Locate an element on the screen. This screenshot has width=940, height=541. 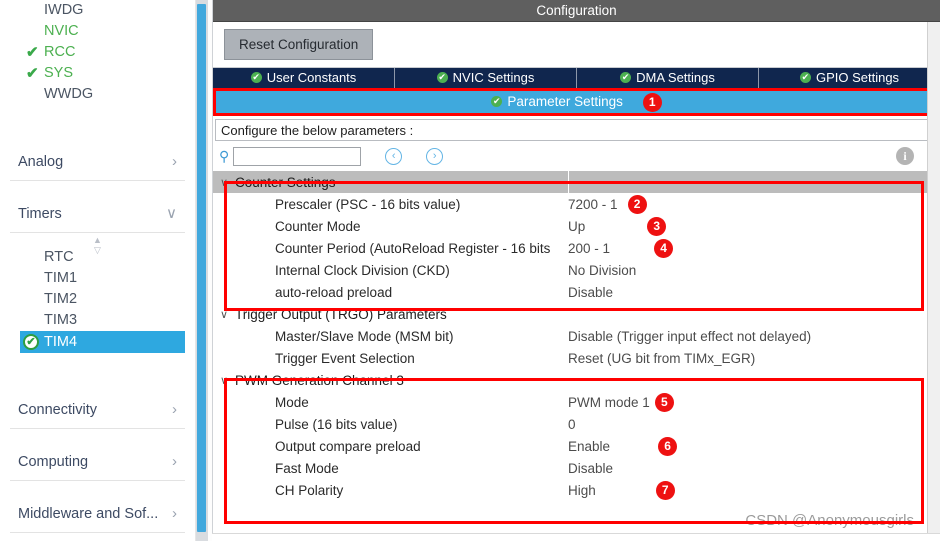
tab-label: NVIC Settings is located at coordinates (493, 77).